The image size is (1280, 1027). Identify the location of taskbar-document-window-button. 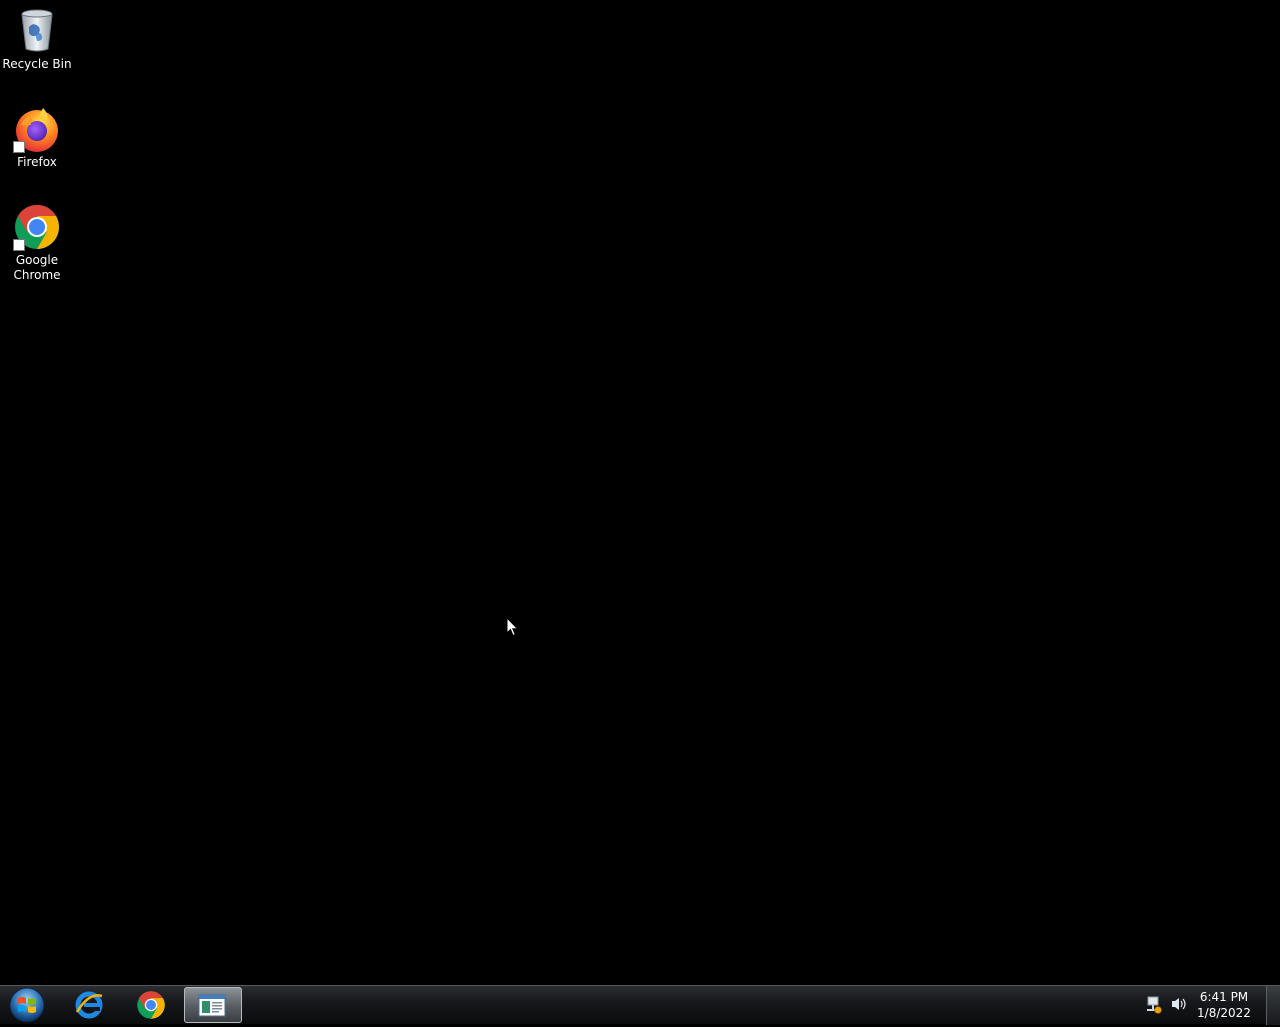
(213, 1005).